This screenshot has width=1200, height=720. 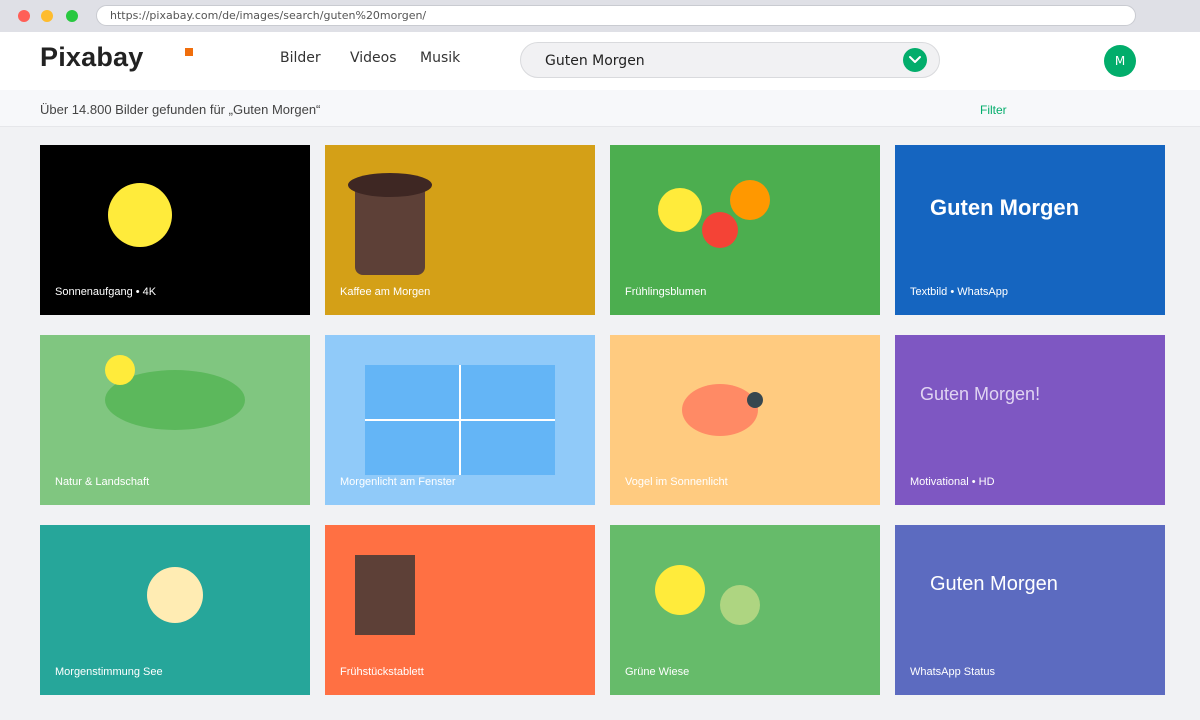 What do you see at coordinates (382, 672) in the screenshot?
I see `tile-caption: Frühstückstablett` at bounding box center [382, 672].